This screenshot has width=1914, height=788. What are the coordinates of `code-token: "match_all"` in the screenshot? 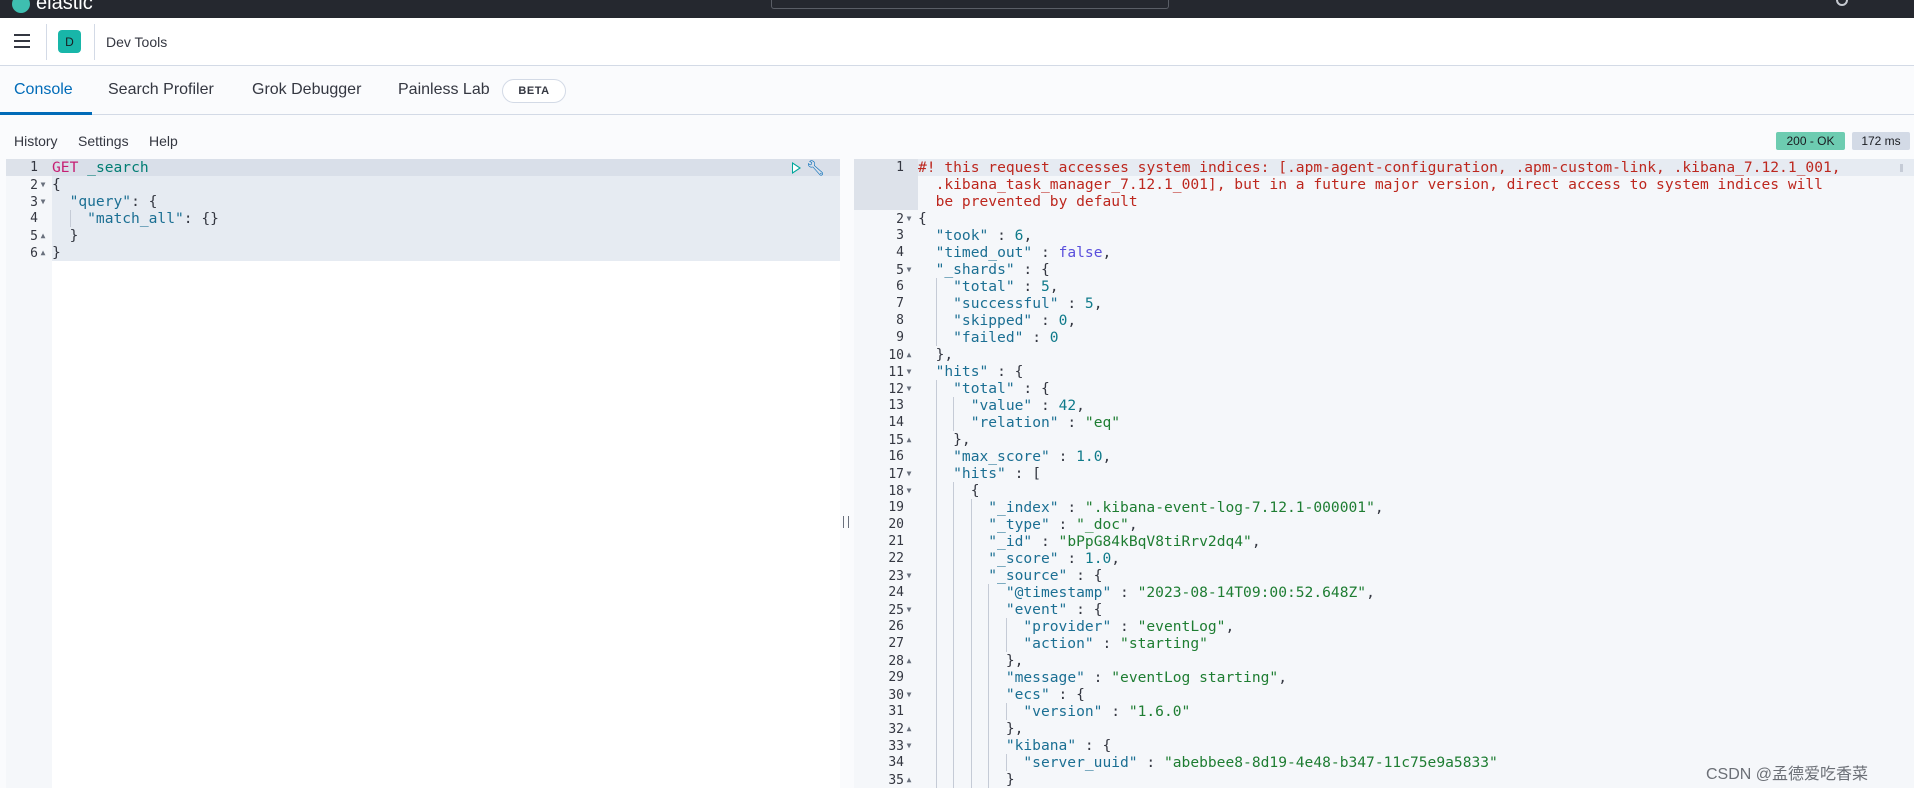 It's located at (135, 218).